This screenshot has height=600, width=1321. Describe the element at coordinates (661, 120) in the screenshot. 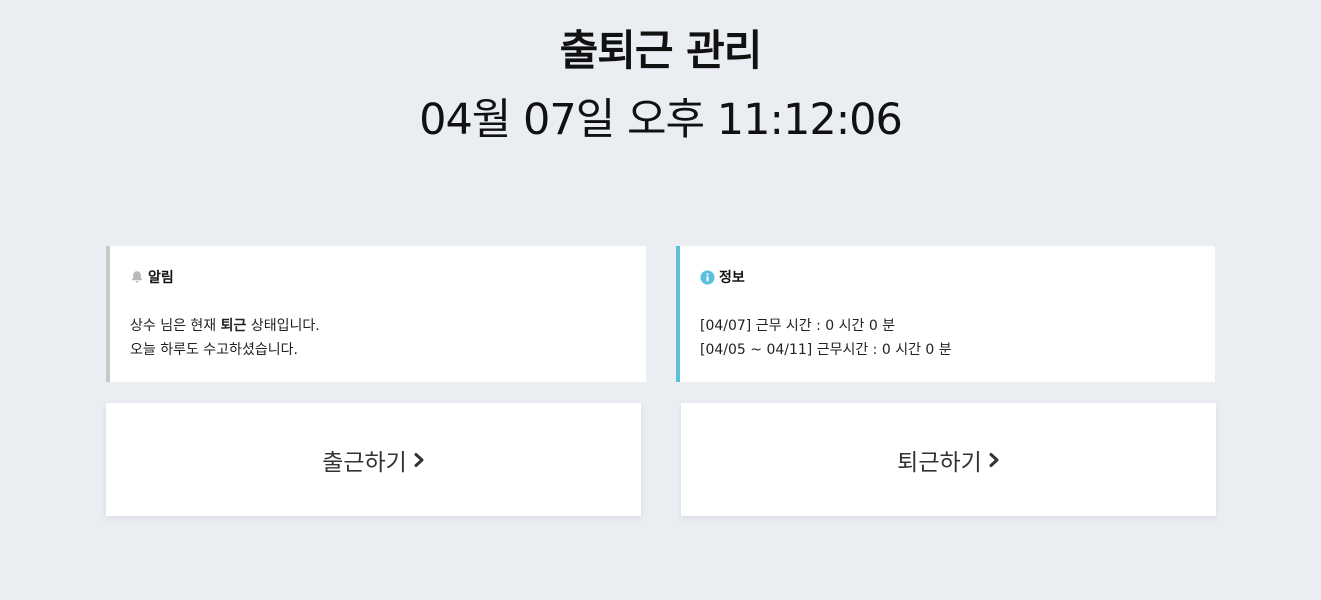

I see `current-datetime: 04월 07일 오후 11:12:06` at that location.